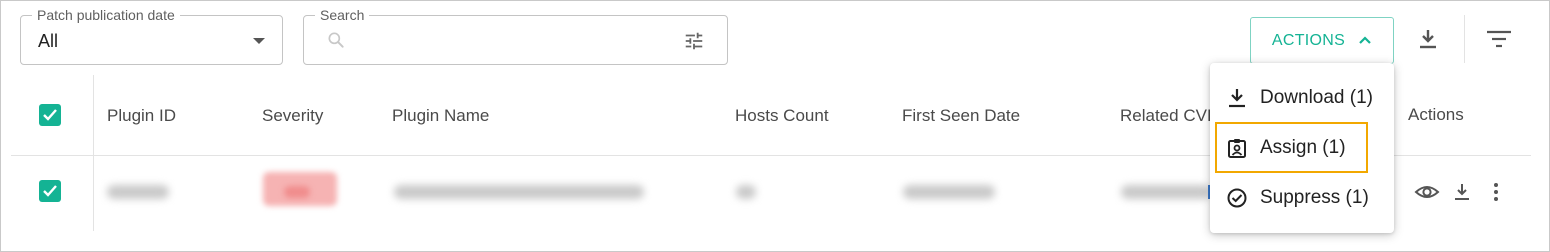 Image resolution: width=1550 pixels, height=252 pixels. Describe the element at coordinates (1308, 40) in the screenshot. I see `actions-button-label: ACTIONS` at that location.